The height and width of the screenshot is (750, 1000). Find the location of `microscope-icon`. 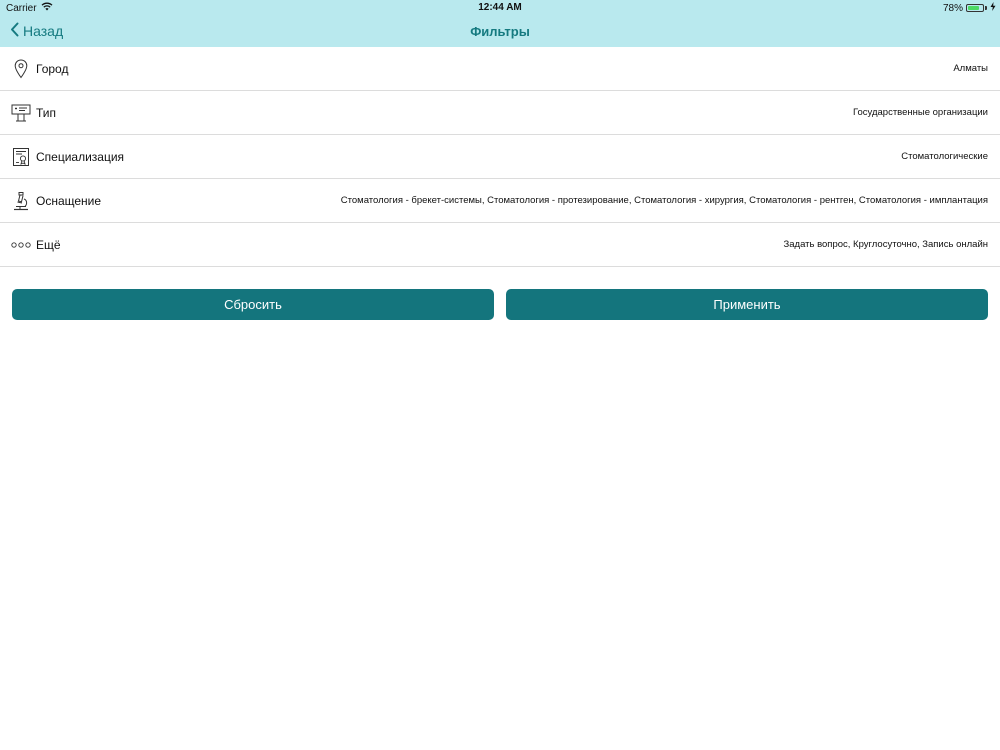

microscope-icon is located at coordinates (21, 201).